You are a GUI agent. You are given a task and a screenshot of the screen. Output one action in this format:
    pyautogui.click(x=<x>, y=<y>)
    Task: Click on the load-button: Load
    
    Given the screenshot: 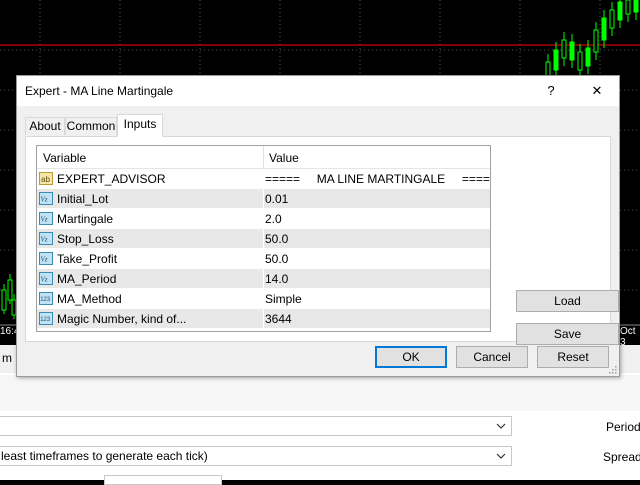 What is the action you would take?
    pyautogui.click(x=567, y=301)
    